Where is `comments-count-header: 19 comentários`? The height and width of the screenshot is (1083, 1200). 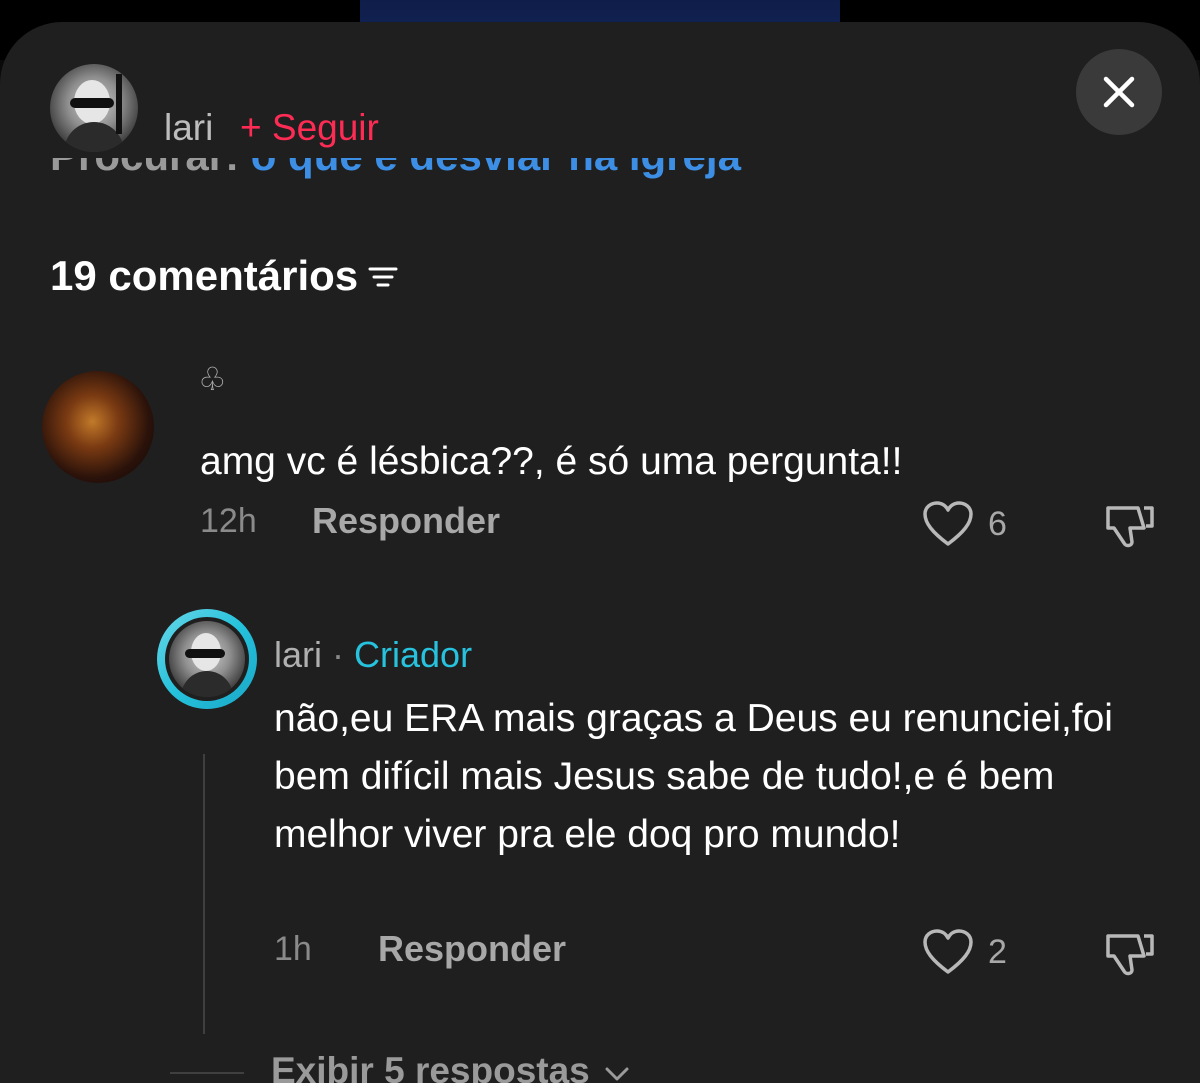 comments-count-header: 19 comentários is located at coordinates (224, 276).